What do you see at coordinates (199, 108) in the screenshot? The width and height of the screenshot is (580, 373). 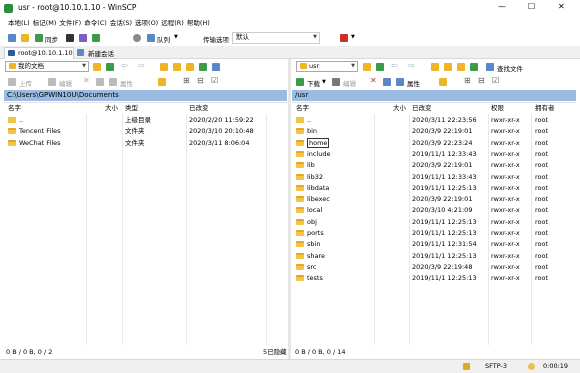 I see `left-col-modified: 已改变` at bounding box center [199, 108].